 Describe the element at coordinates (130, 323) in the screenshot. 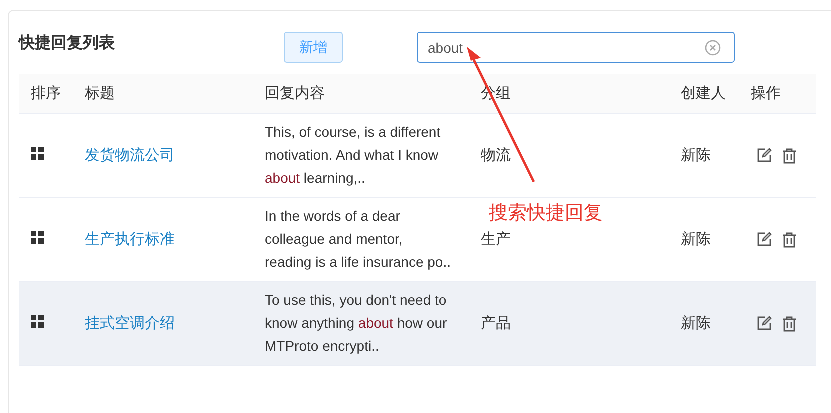

I see `reply-title-link: 挂式空调介绍` at that location.